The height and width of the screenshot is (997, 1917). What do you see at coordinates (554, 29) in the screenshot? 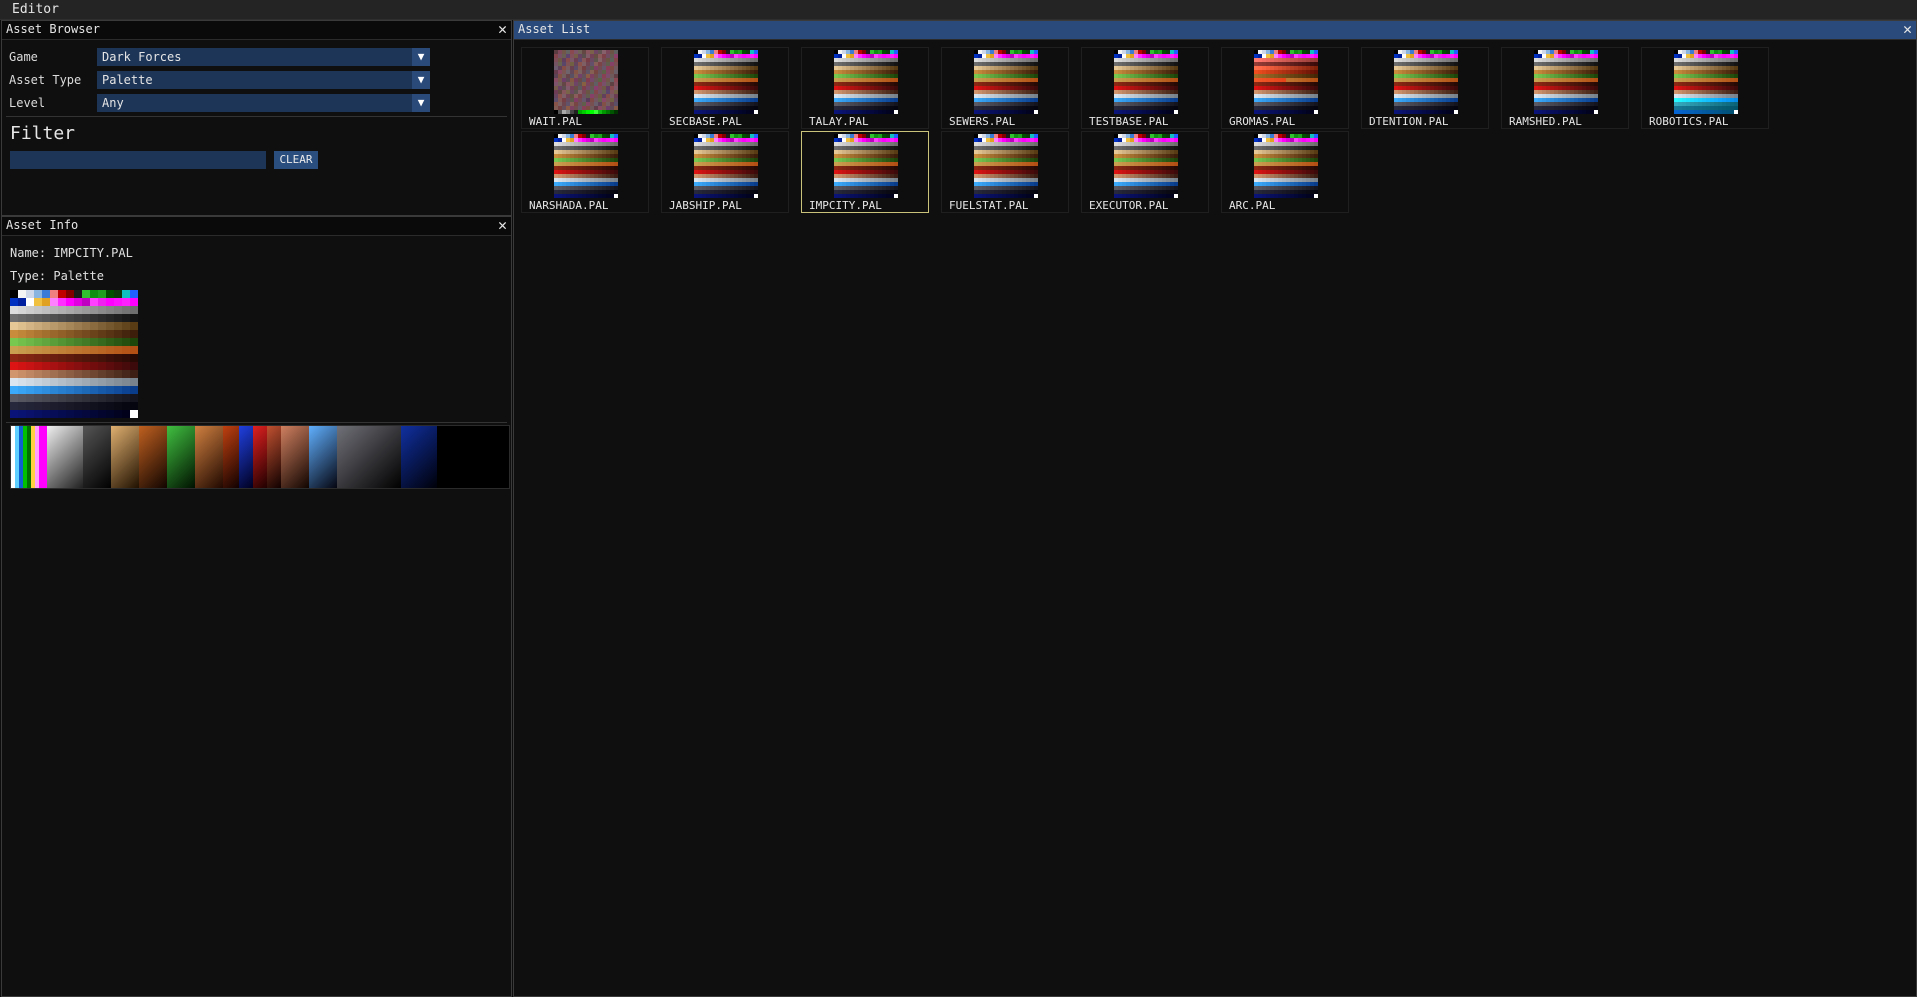
I see `asset-list-title: Asset List` at bounding box center [554, 29].